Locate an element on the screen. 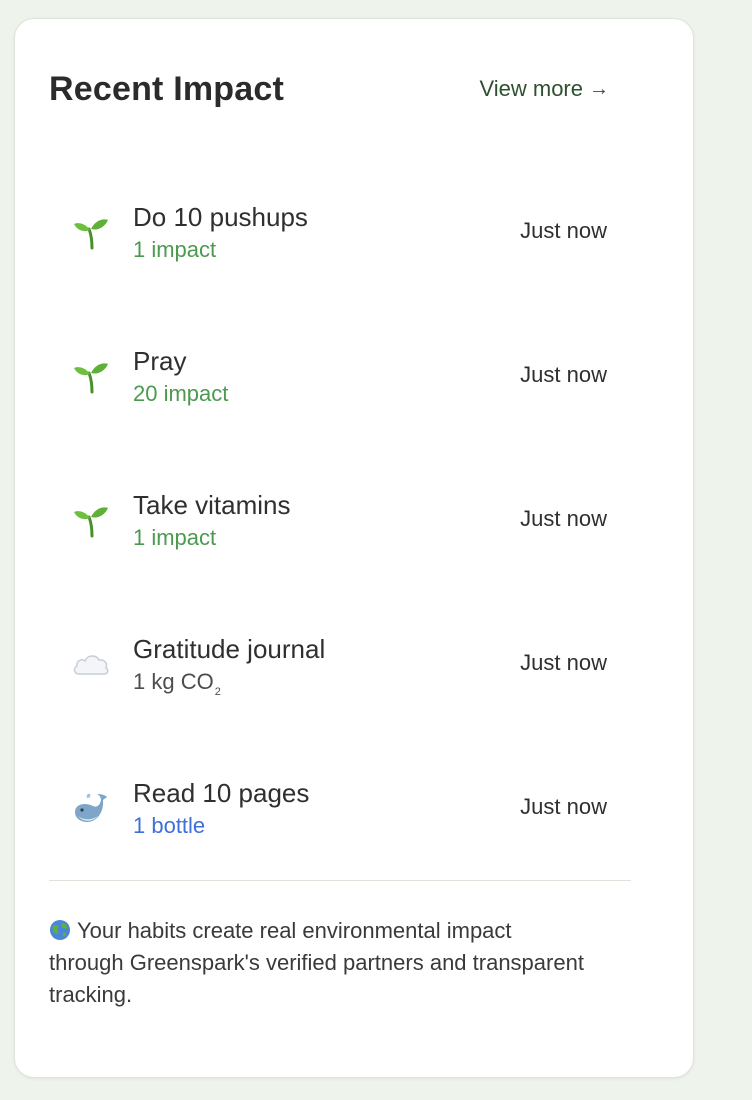  item-impact: 1 bottle is located at coordinates (169, 825).